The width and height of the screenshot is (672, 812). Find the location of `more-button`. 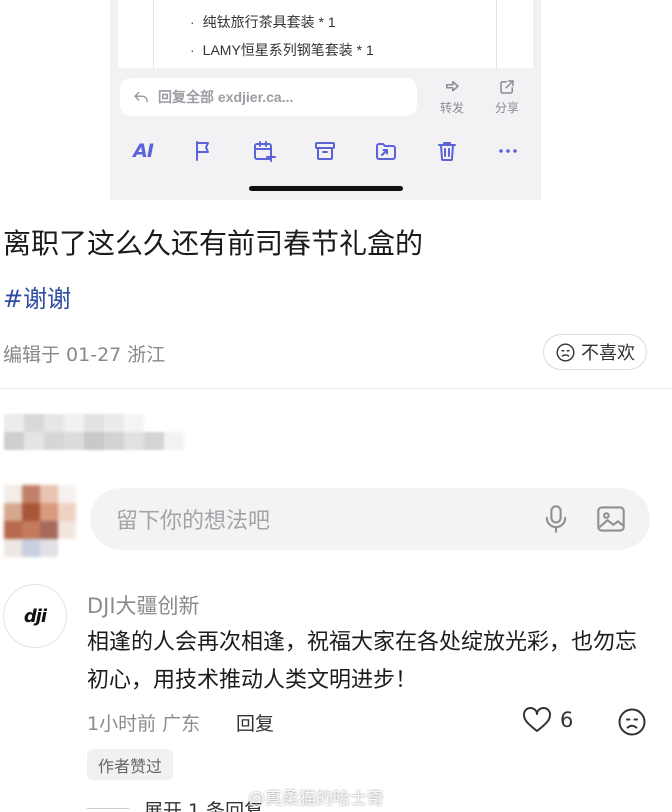

more-button is located at coordinates (508, 151).